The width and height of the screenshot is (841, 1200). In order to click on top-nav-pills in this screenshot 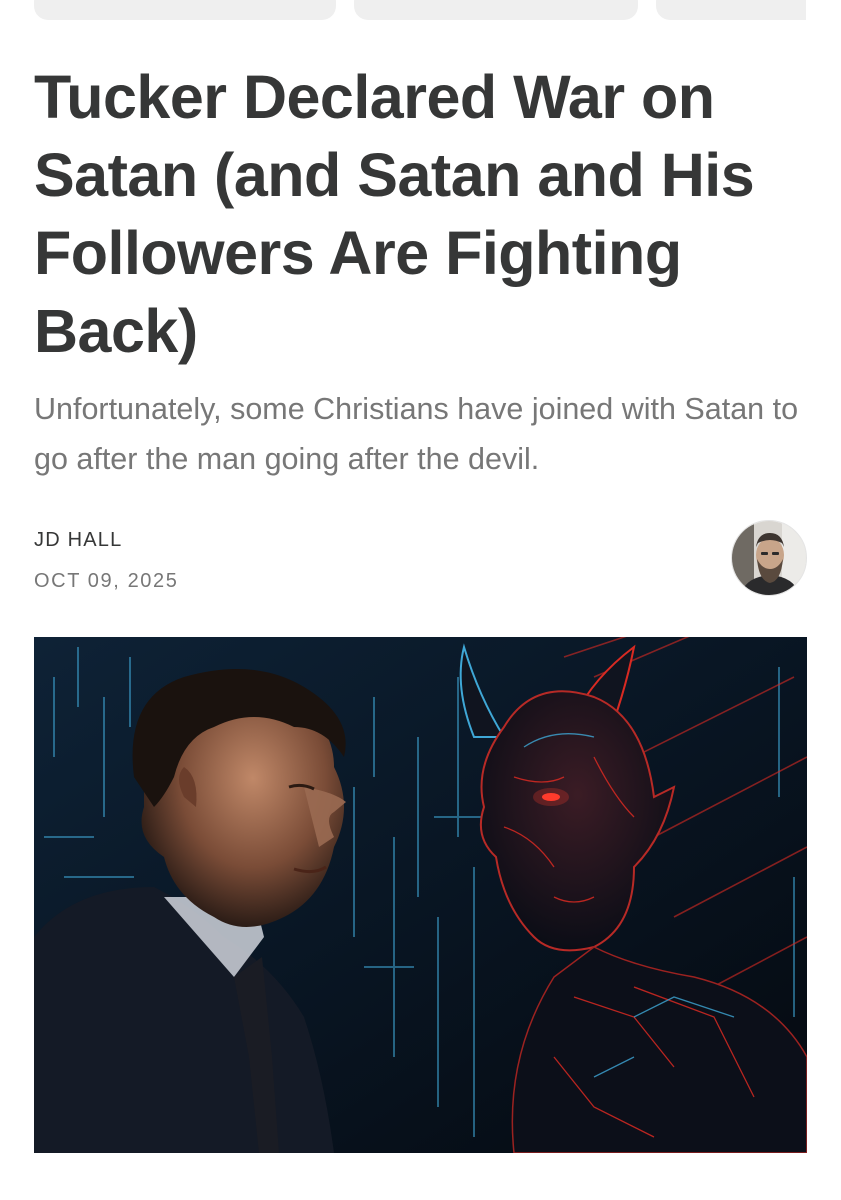, I will do `click(420, 10)`.